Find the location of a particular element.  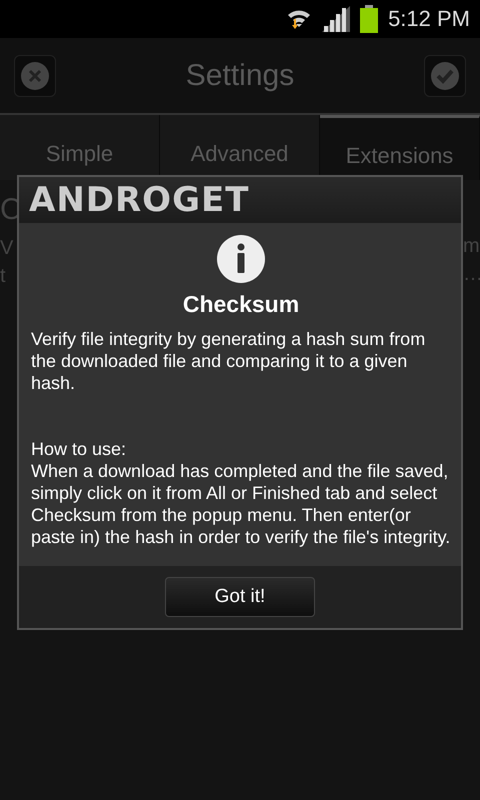

tab: Extensions is located at coordinates (400, 147).